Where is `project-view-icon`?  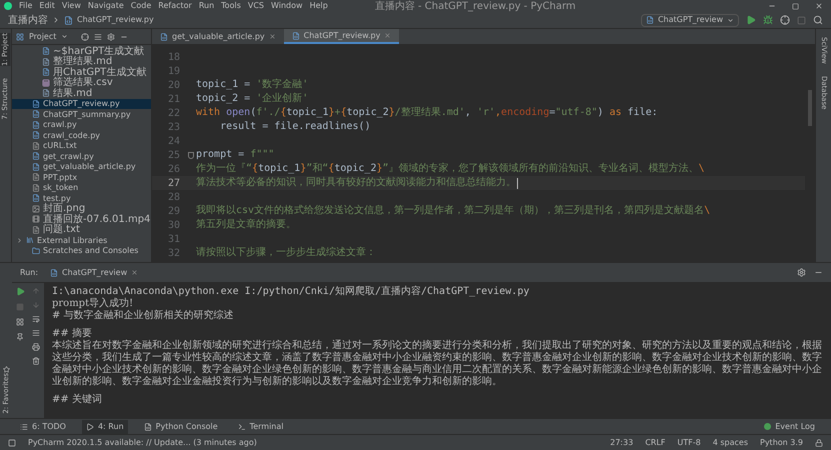 project-view-icon is located at coordinates (20, 36).